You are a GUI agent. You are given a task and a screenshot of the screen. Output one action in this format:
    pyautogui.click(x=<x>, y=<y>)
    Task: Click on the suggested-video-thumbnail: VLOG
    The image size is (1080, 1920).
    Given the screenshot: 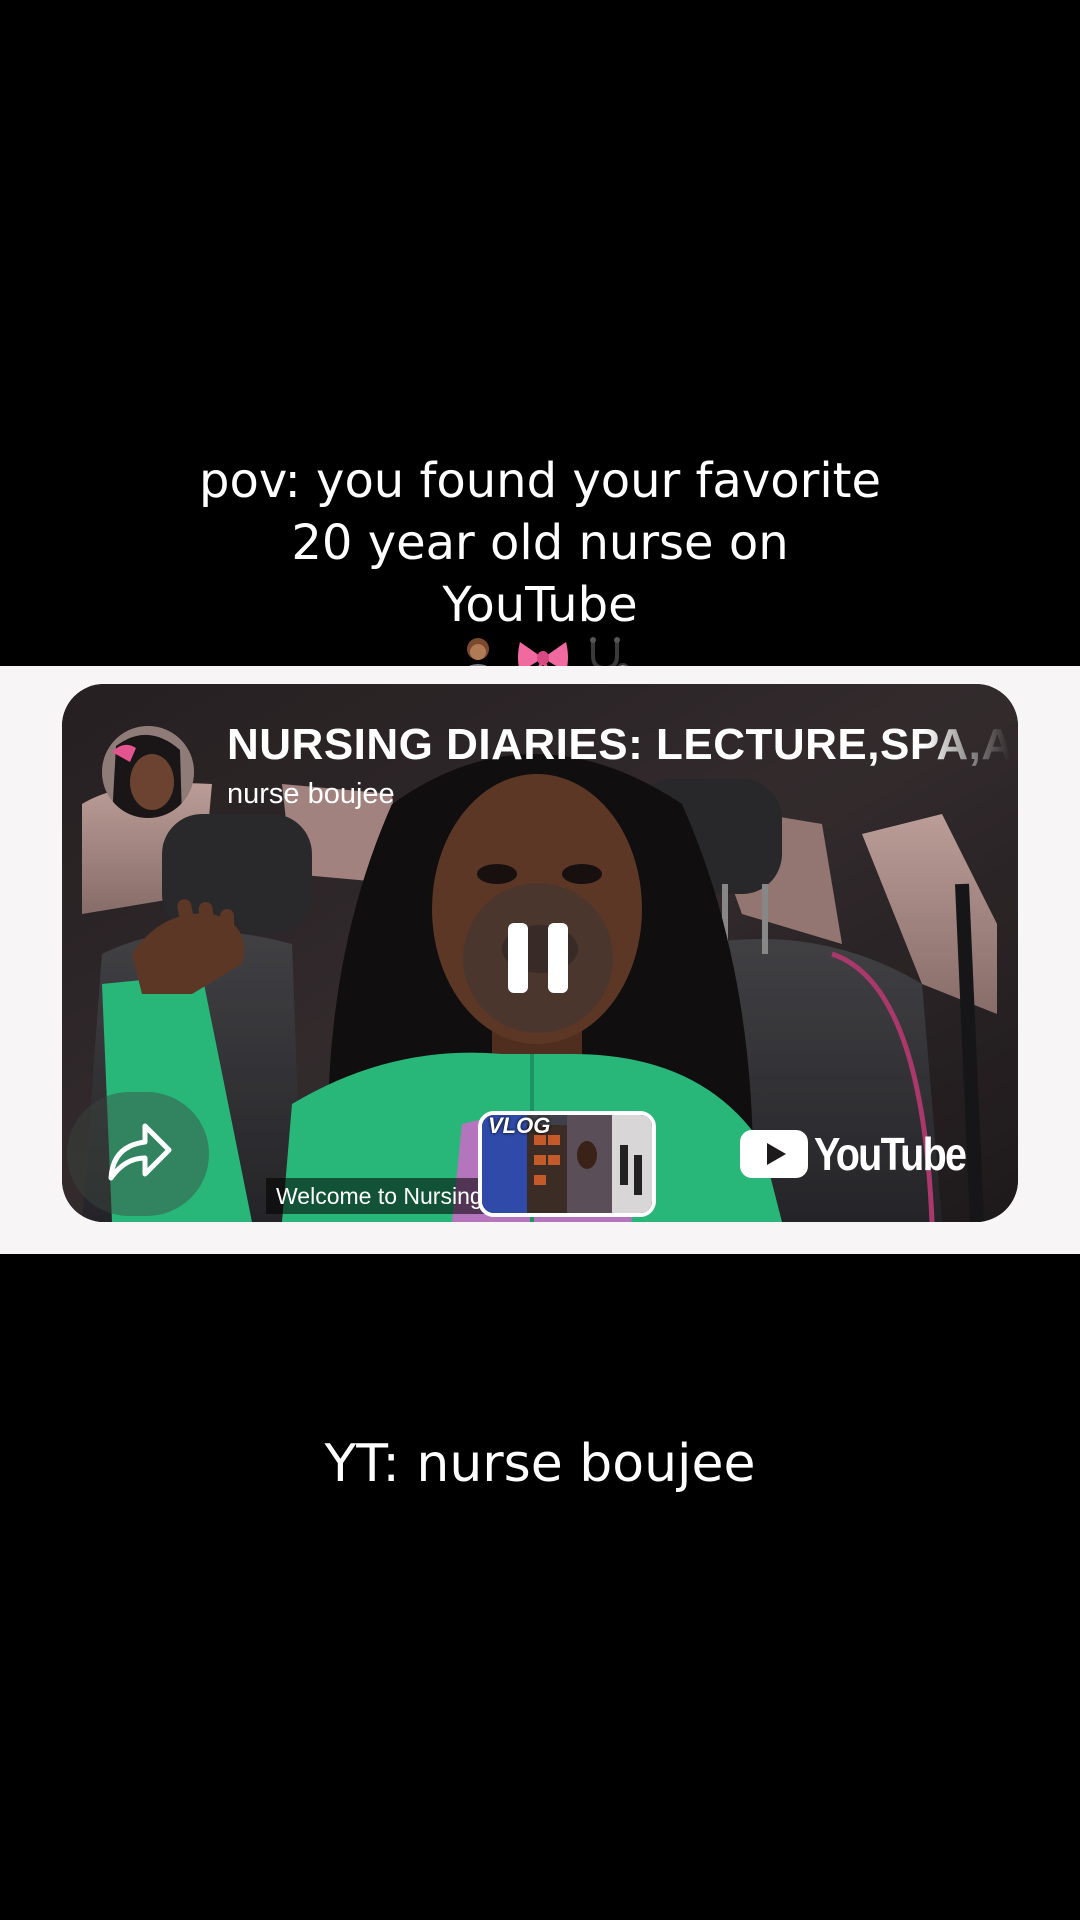 What is the action you would take?
    pyautogui.click(x=567, y=1164)
    